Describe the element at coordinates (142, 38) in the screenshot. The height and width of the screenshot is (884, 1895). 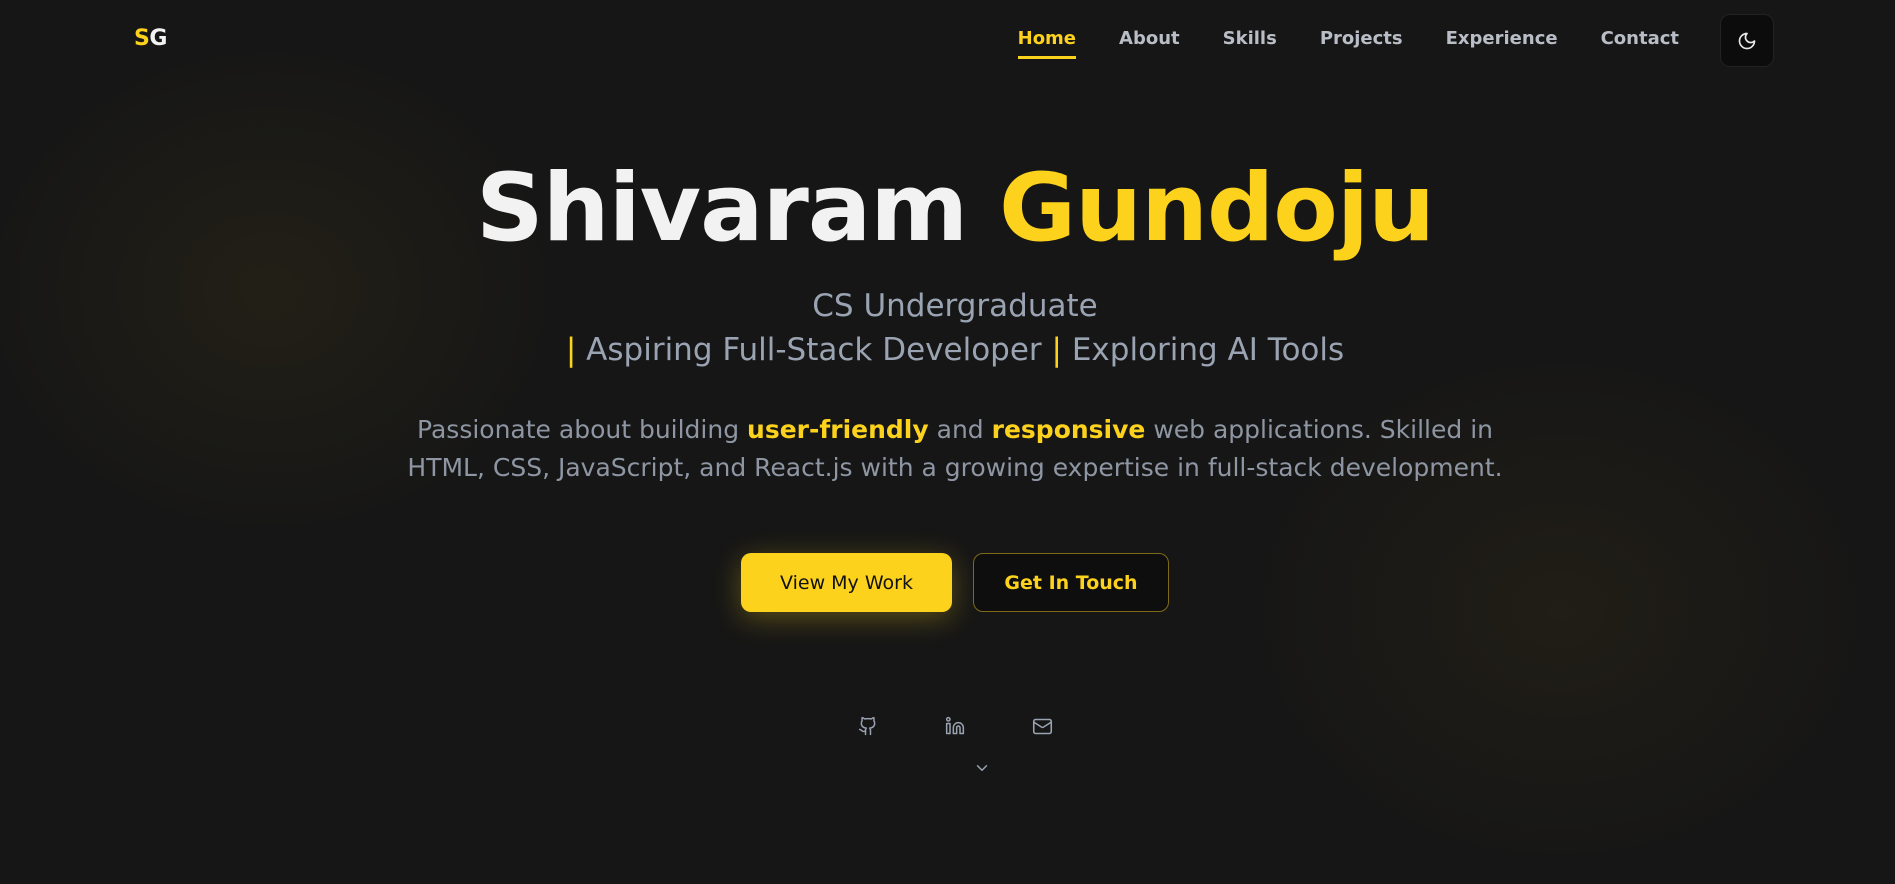
I see `logo-letter-s: S` at that location.